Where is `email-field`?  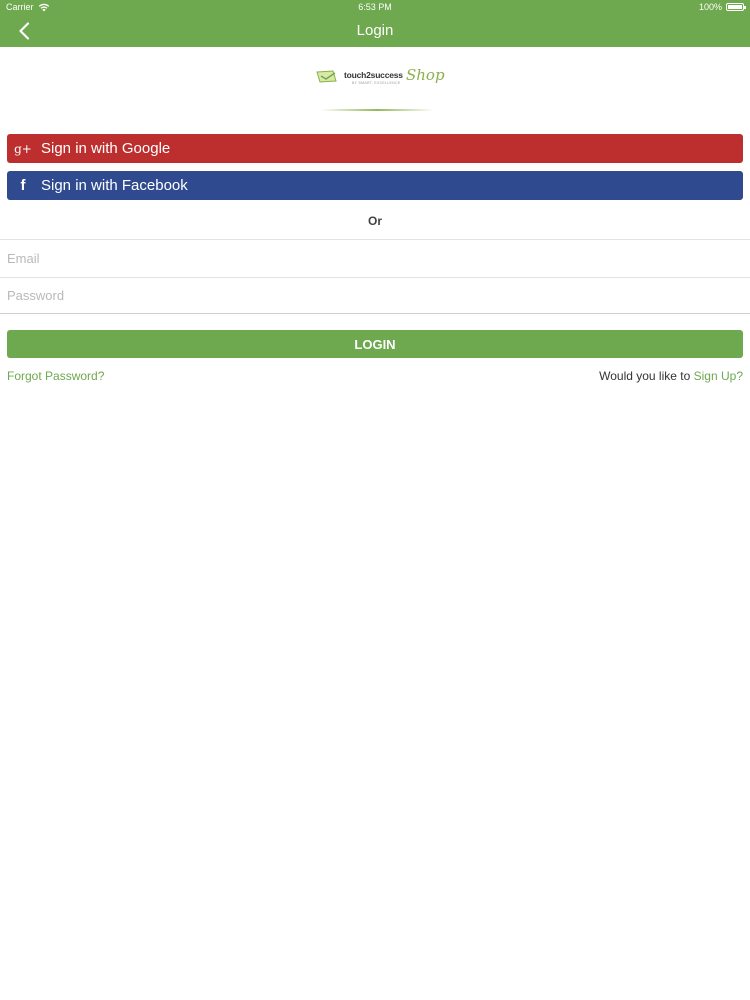
email-field is located at coordinates (375, 258).